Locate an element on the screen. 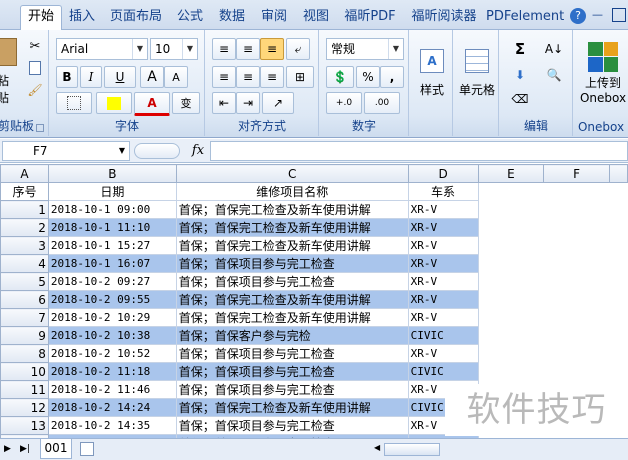 The width and height of the screenshot is (628, 460). borders-button is located at coordinates (74, 103).